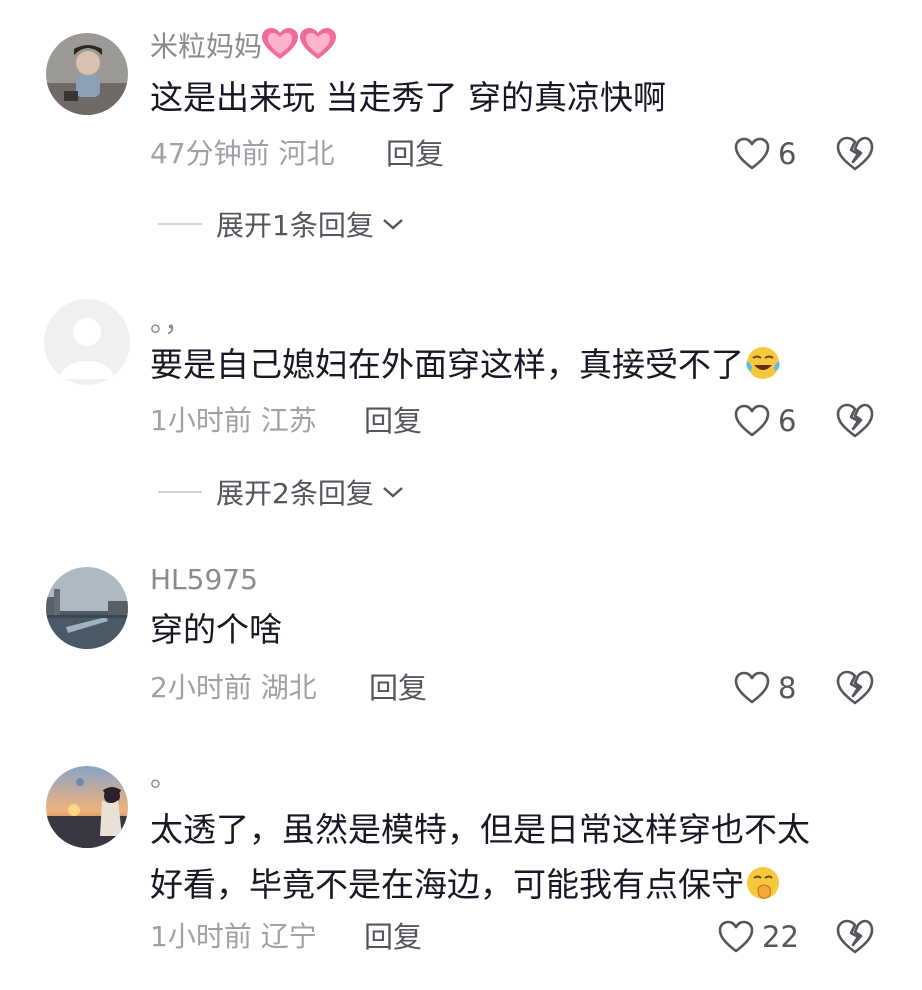 This screenshot has width=922, height=990. What do you see at coordinates (204, 580) in the screenshot?
I see `username: HL5975` at bounding box center [204, 580].